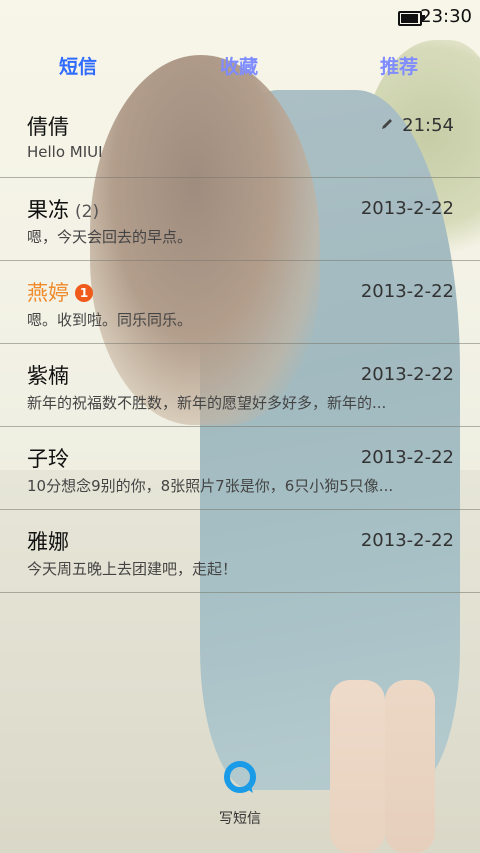 The height and width of the screenshot is (853, 480). What do you see at coordinates (240, 302) in the screenshot?
I see `conversation-row: 燕婷 1 2013-2-22 嗯。收到啦。同乐同乐。` at bounding box center [240, 302].